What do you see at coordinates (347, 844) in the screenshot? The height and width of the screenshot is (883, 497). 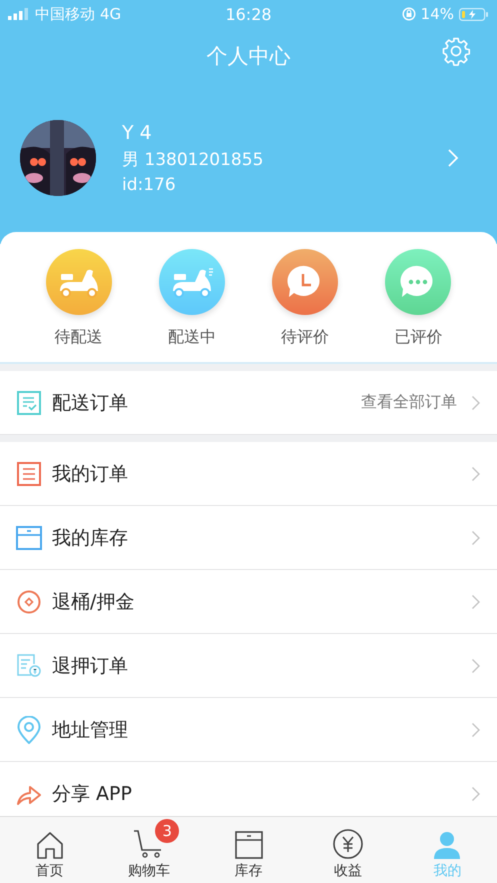 I see `yuan-coin-icon` at bounding box center [347, 844].